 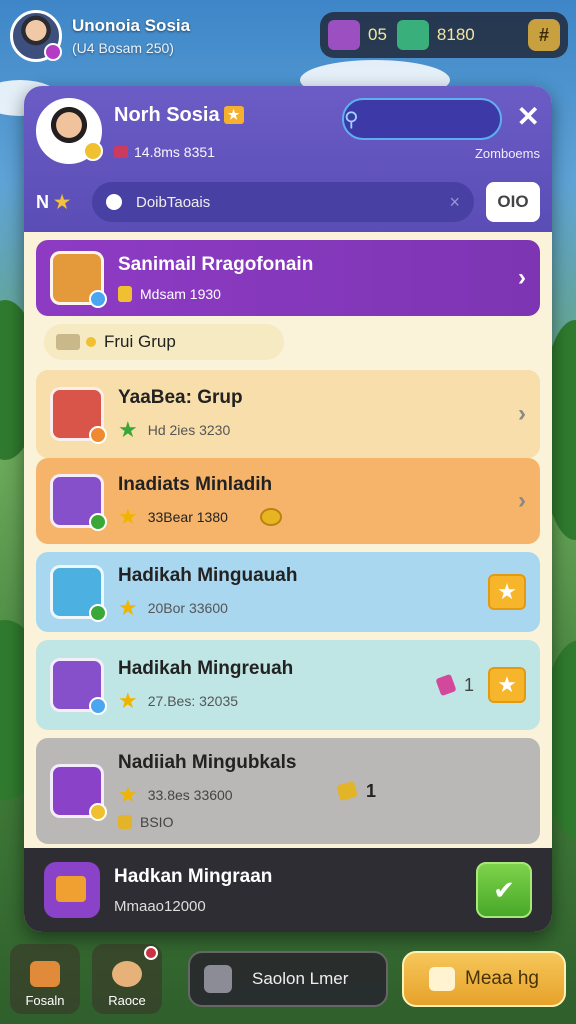 I want to click on item-meta-text: 20Bor 33600, so click(x=187, y=608).